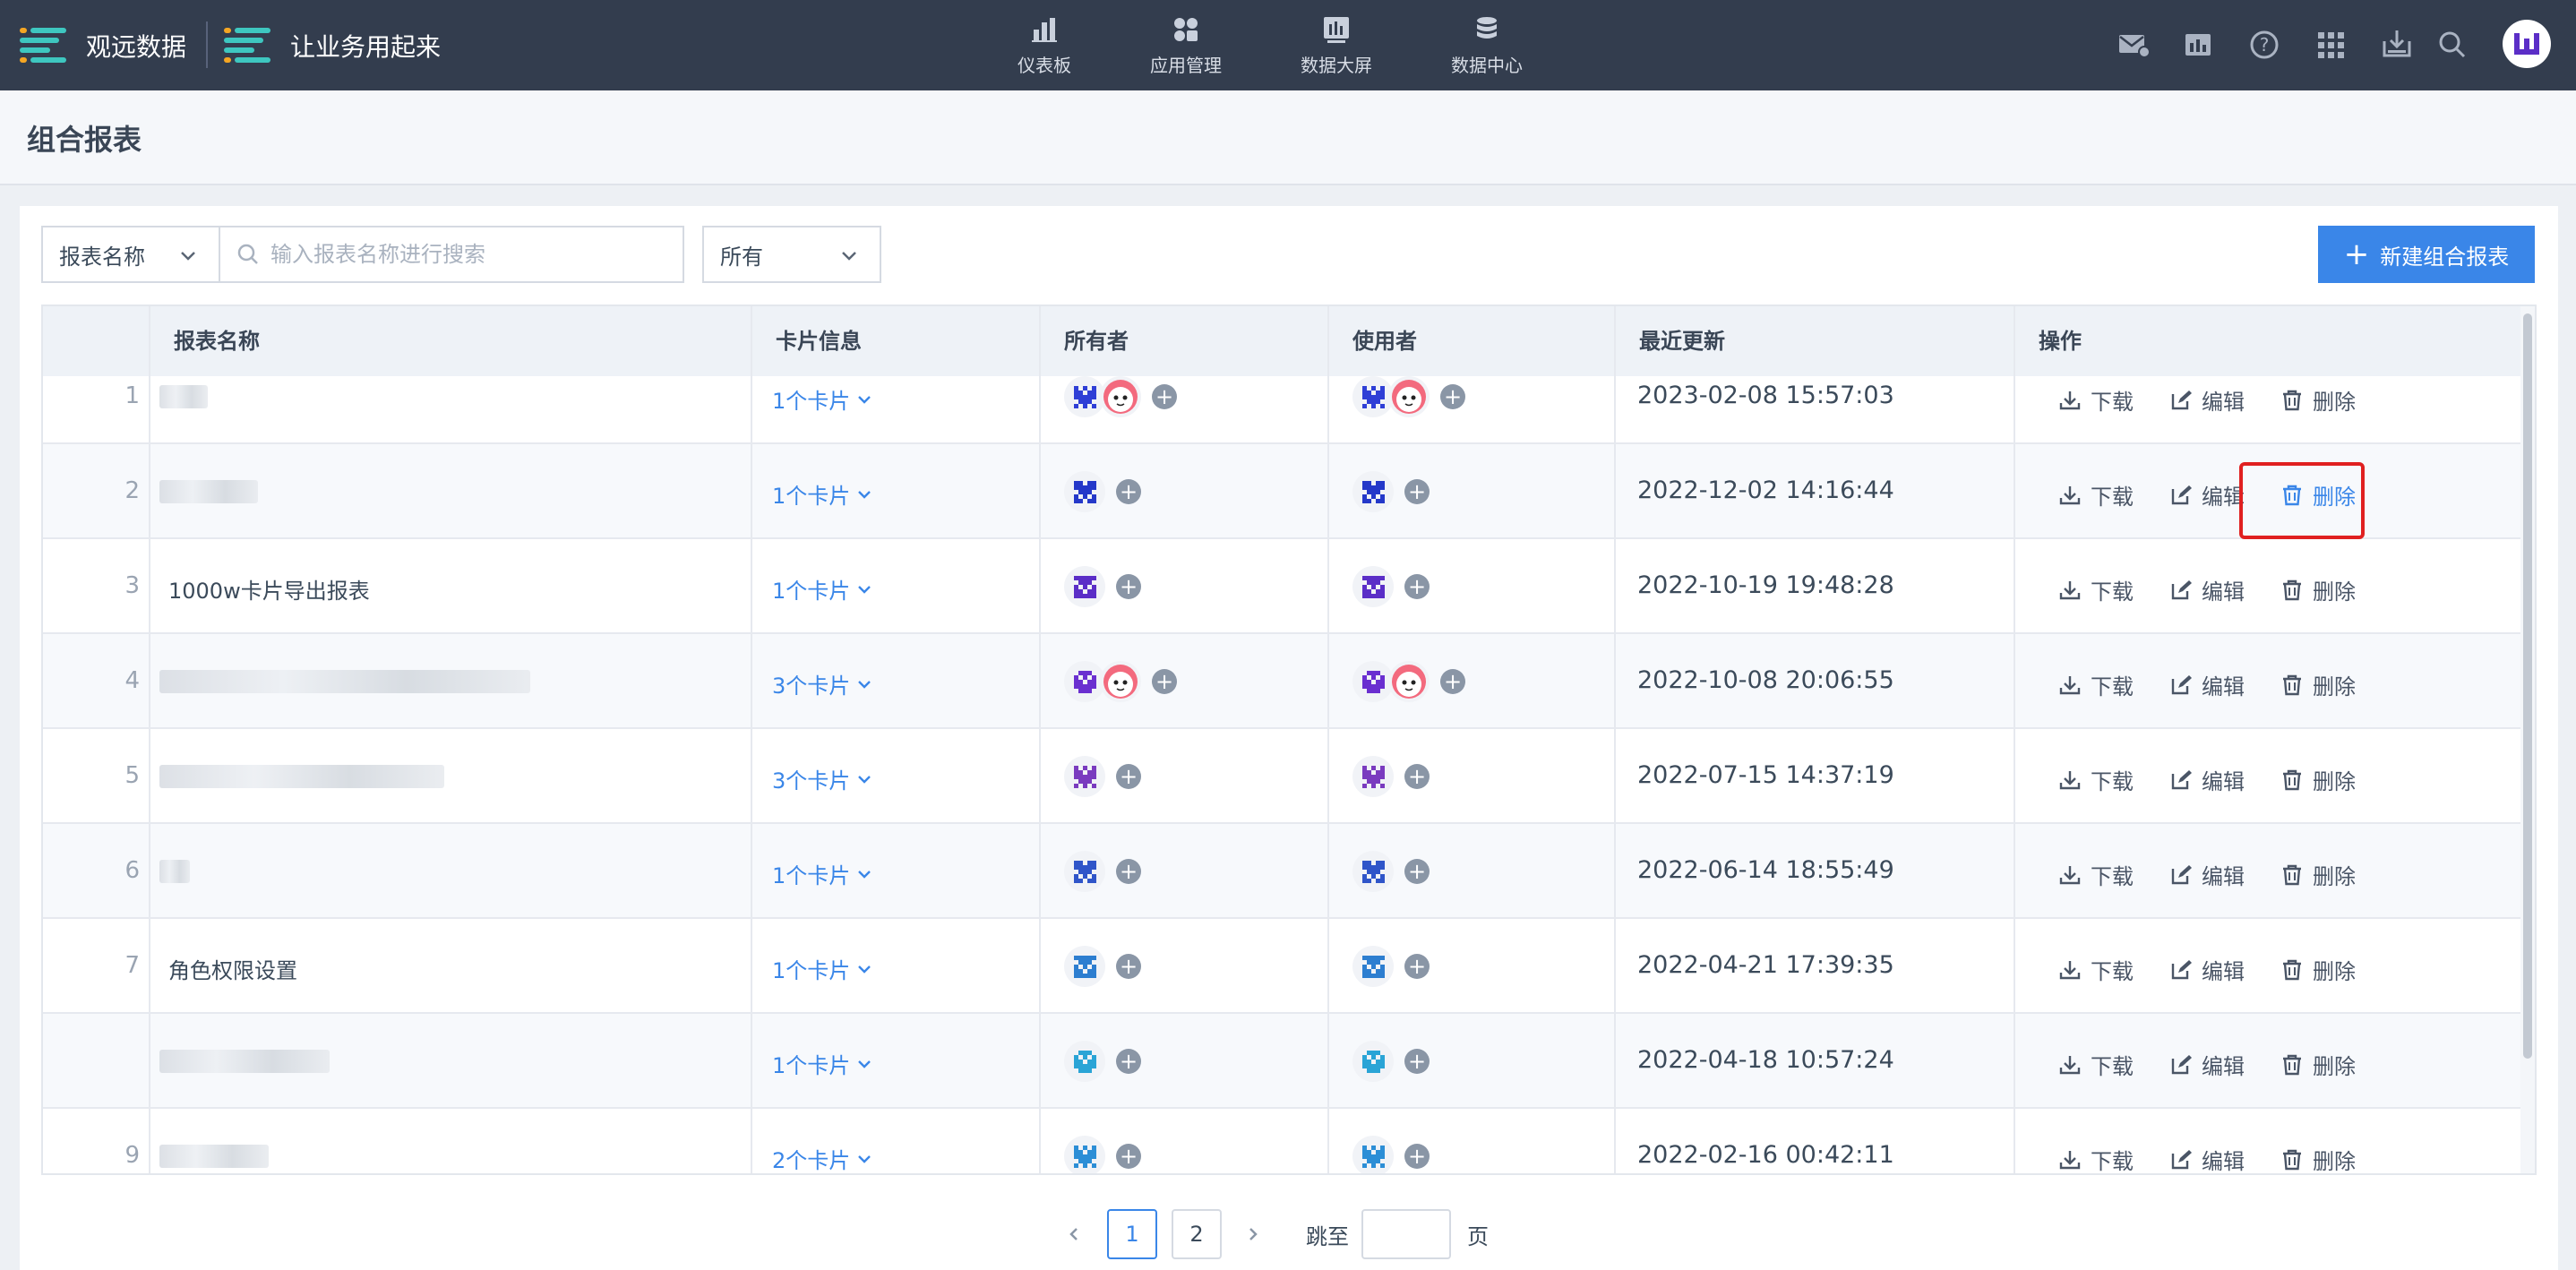 This screenshot has width=2576, height=1270. What do you see at coordinates (1044, 45) in the screenshot?
I see `nav-dashboard: 仪表板` at bounding box center [1044, 45].